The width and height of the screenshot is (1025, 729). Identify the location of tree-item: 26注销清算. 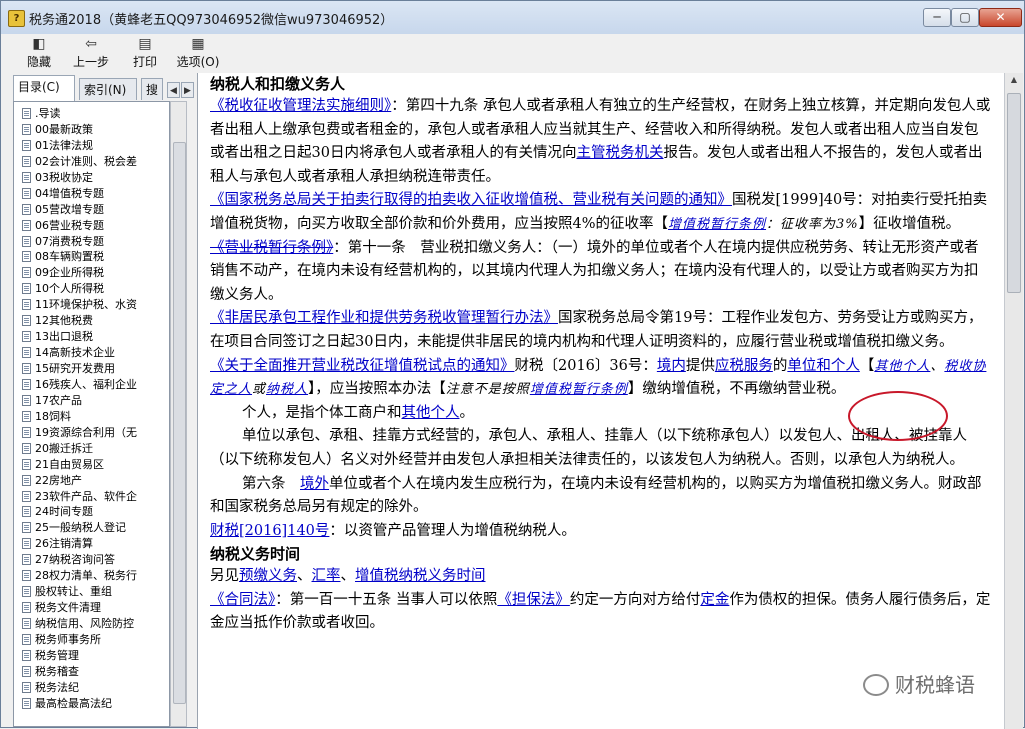
(95, 544).